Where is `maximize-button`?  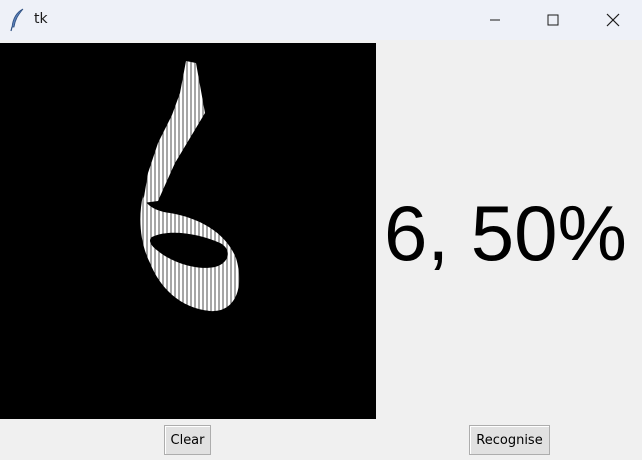 maximize-button is located at coordinates (553, 20).